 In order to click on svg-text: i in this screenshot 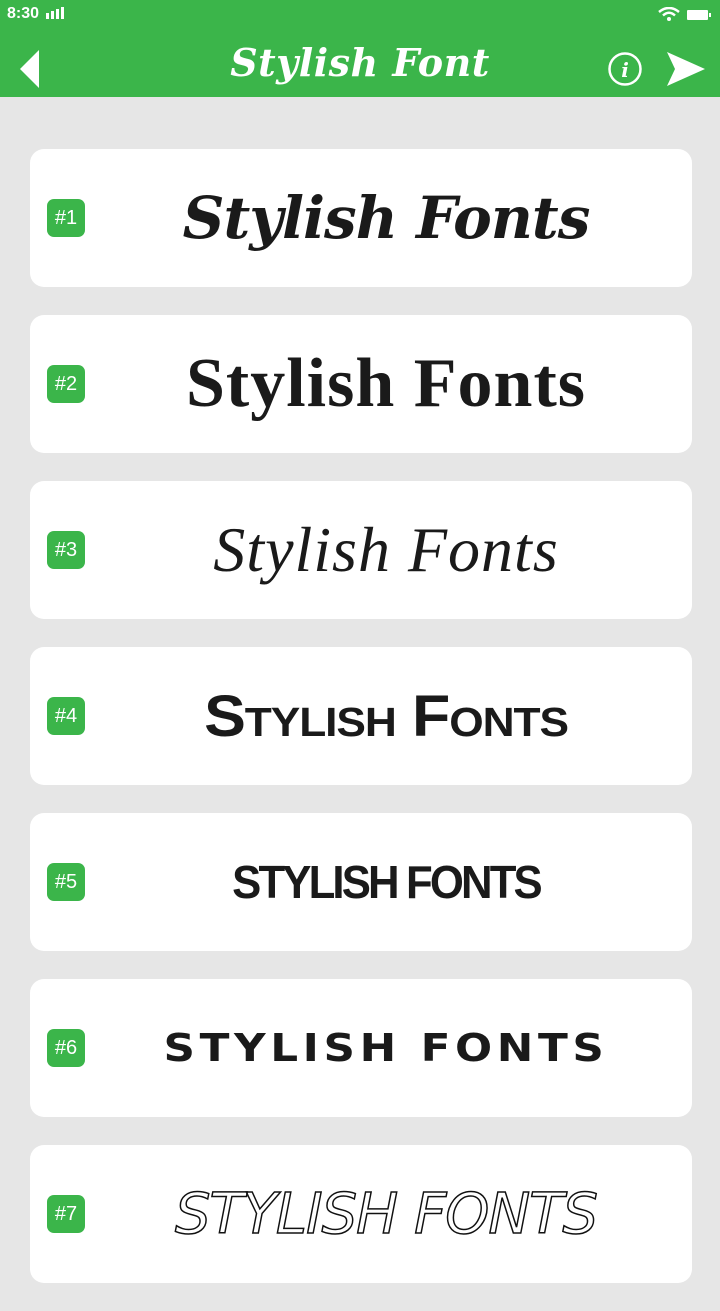, I will do `click(625, 70)`.